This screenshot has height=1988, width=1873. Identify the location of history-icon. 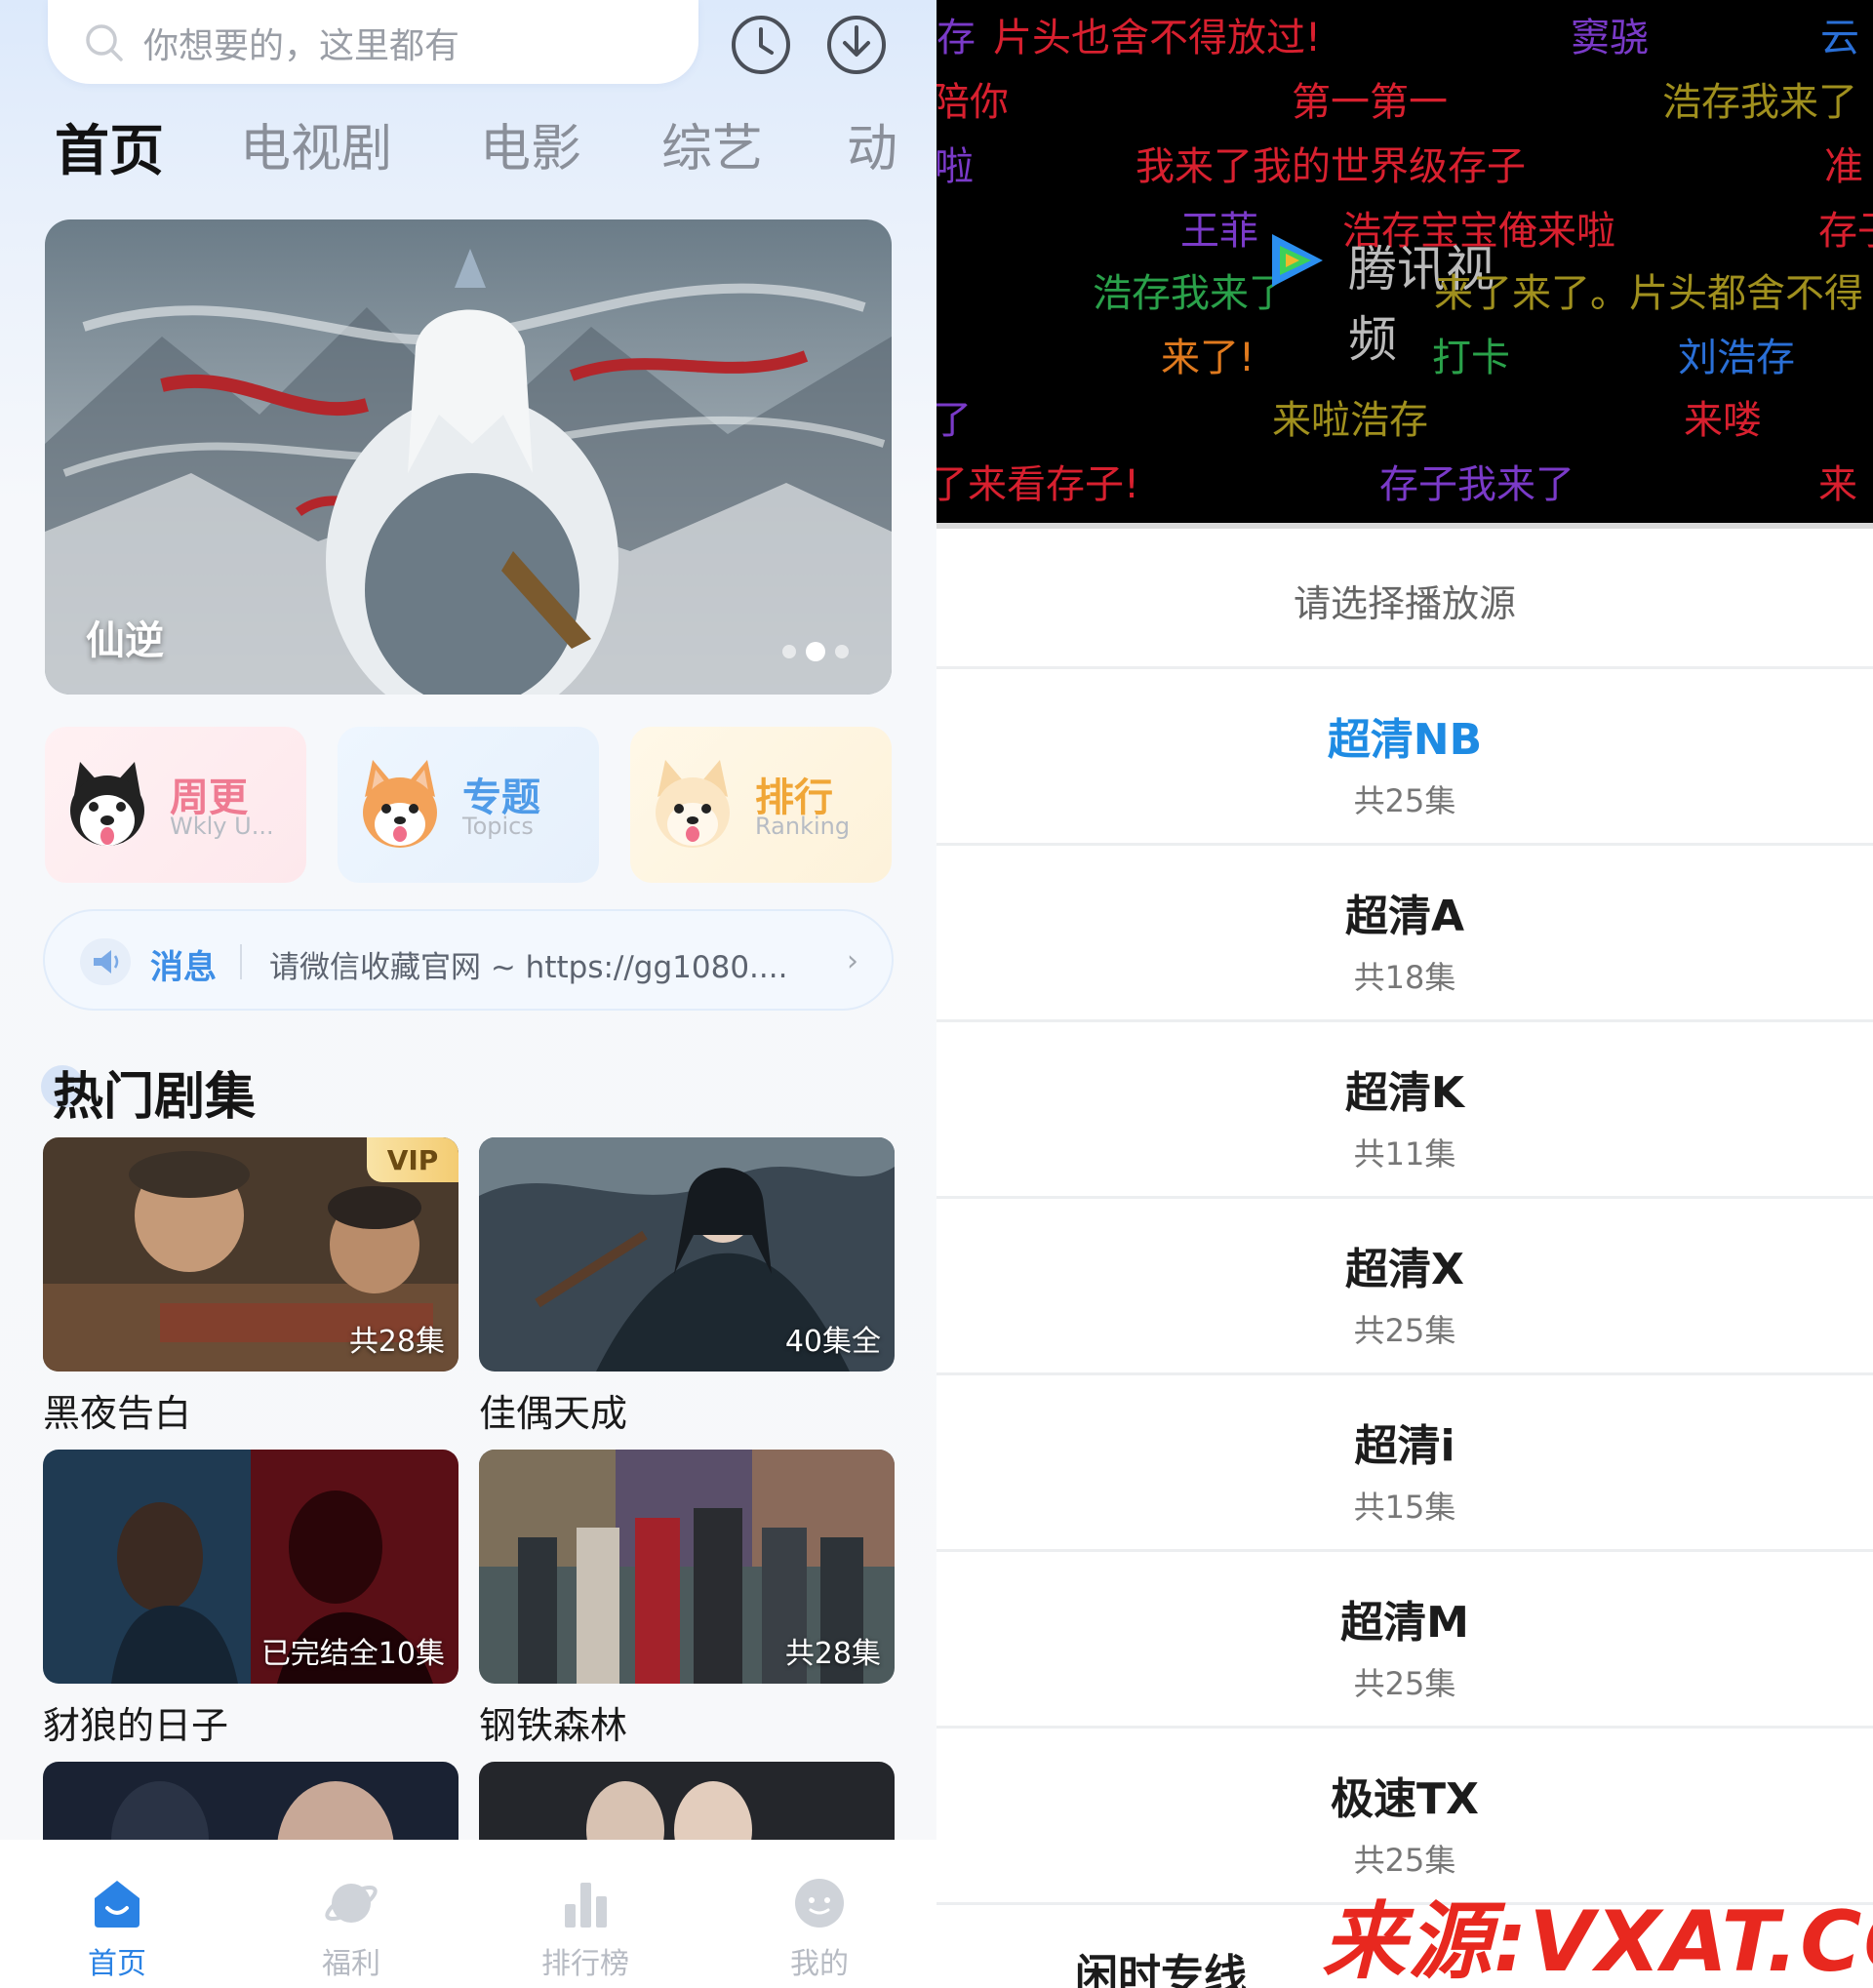
(761, 45).